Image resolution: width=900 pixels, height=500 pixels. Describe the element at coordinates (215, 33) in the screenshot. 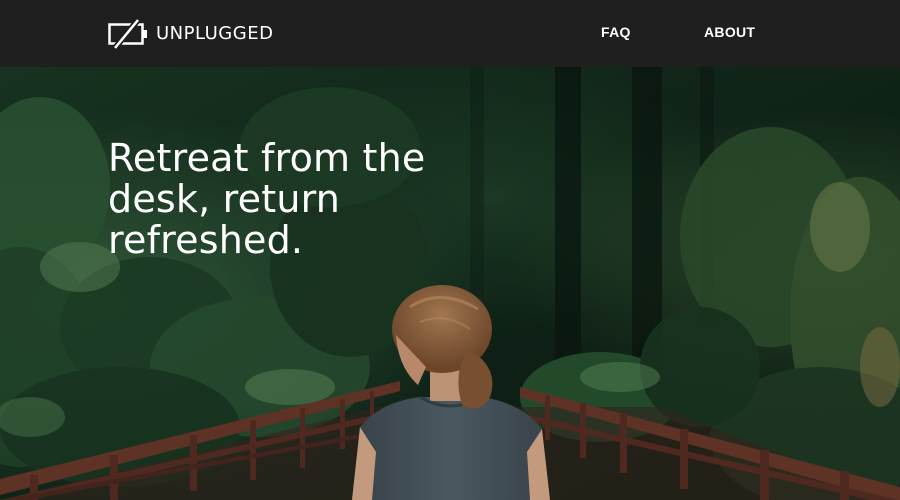

I see `brand-name: UNPLUGGED` at that location.